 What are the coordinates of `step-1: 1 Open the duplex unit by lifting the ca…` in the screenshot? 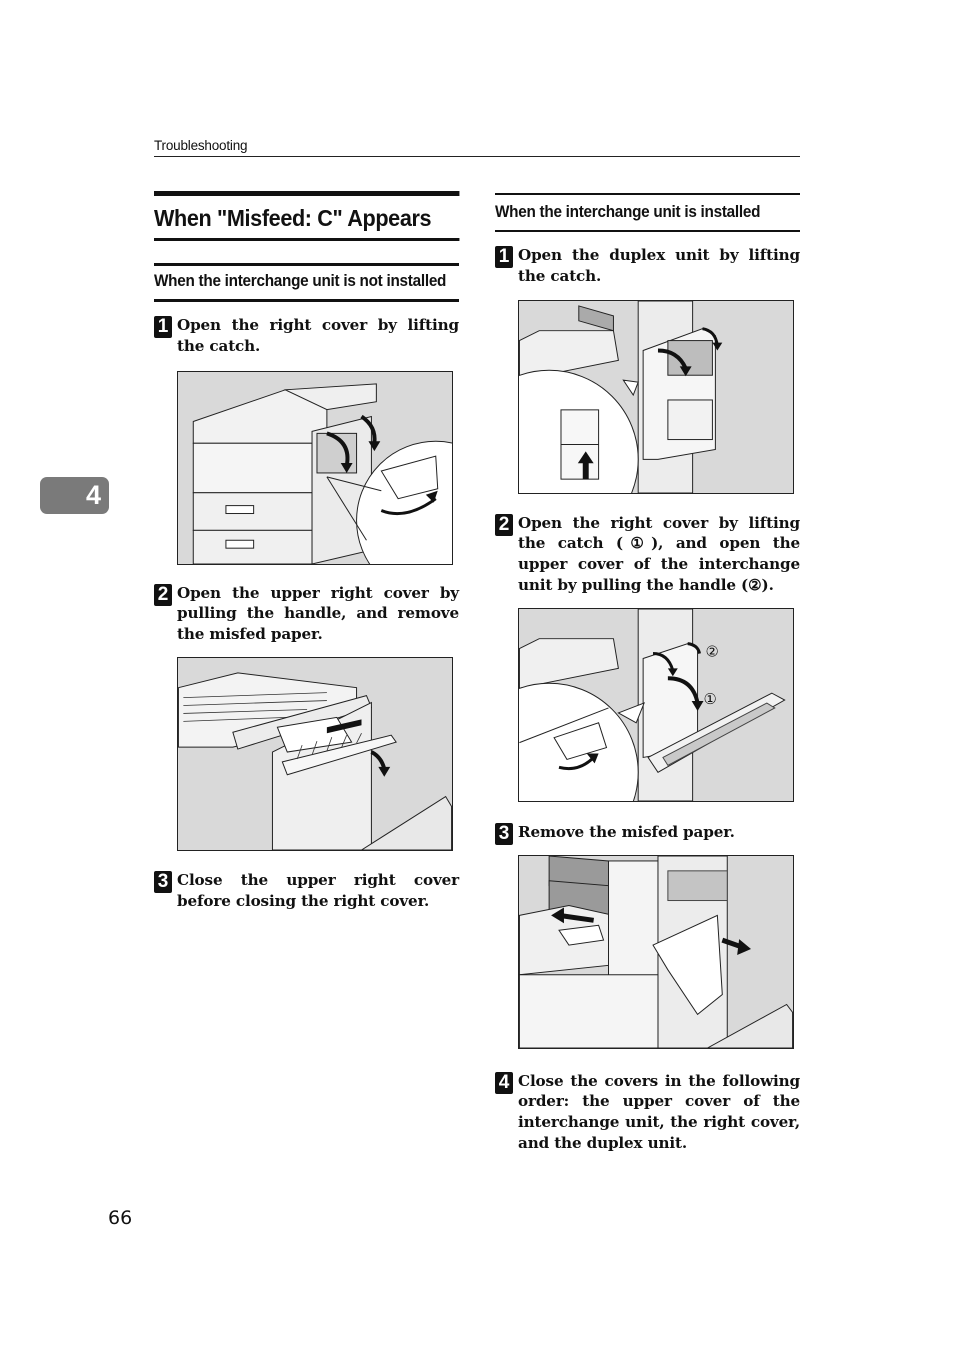 It's located at (647, 369).